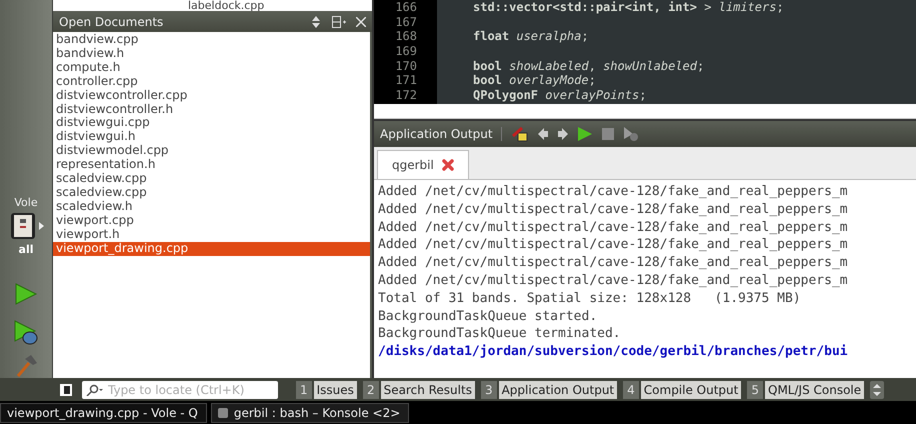 This screenshot has height=424, width=916. I want to click on document-item: distviewcontroller.cpp, so click(211, 95).